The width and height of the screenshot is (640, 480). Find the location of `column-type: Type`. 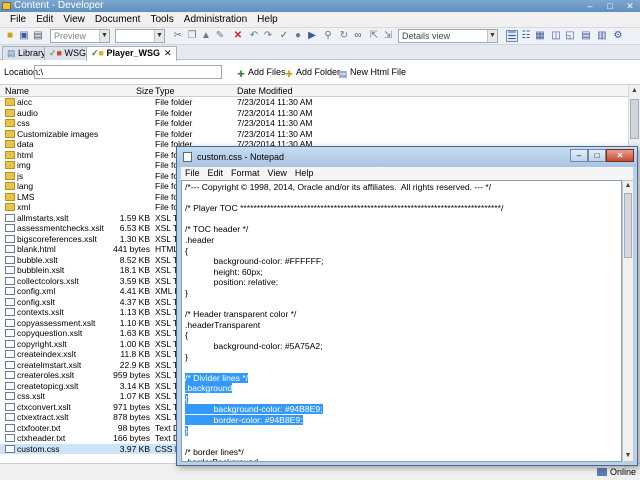

column-type: Type is located at coordinates (165, 91).